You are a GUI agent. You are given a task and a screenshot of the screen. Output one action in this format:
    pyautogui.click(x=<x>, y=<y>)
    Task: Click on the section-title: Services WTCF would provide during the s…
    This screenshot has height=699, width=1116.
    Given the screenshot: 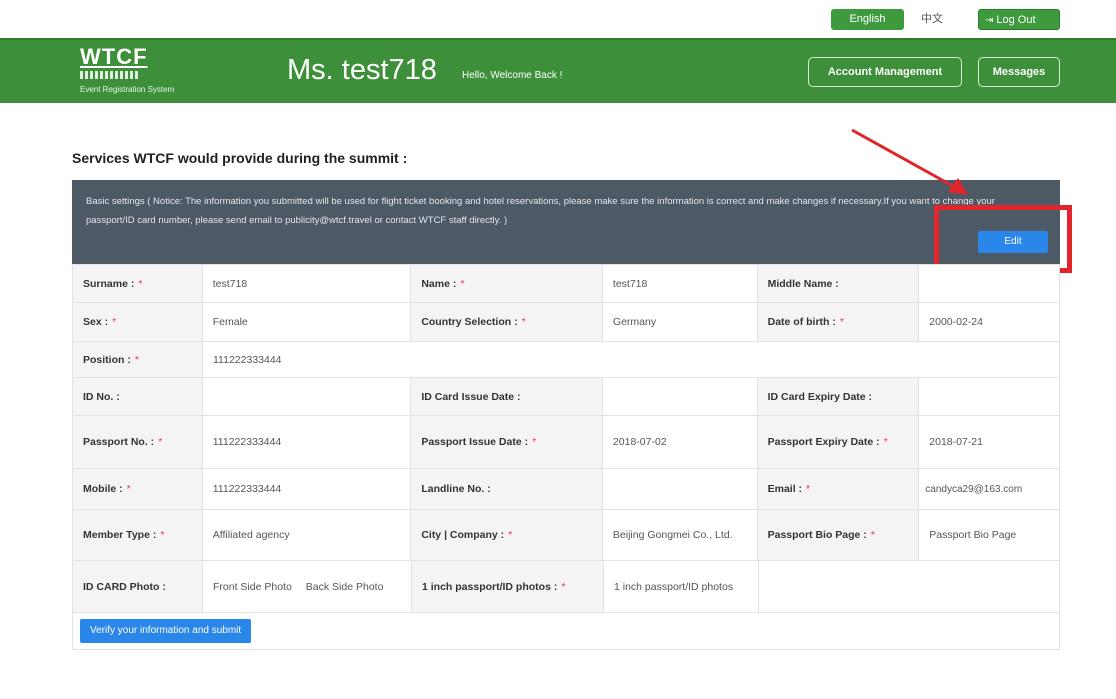 What is the action you would take?
    pyautogui.click(x=240, y=158)
    